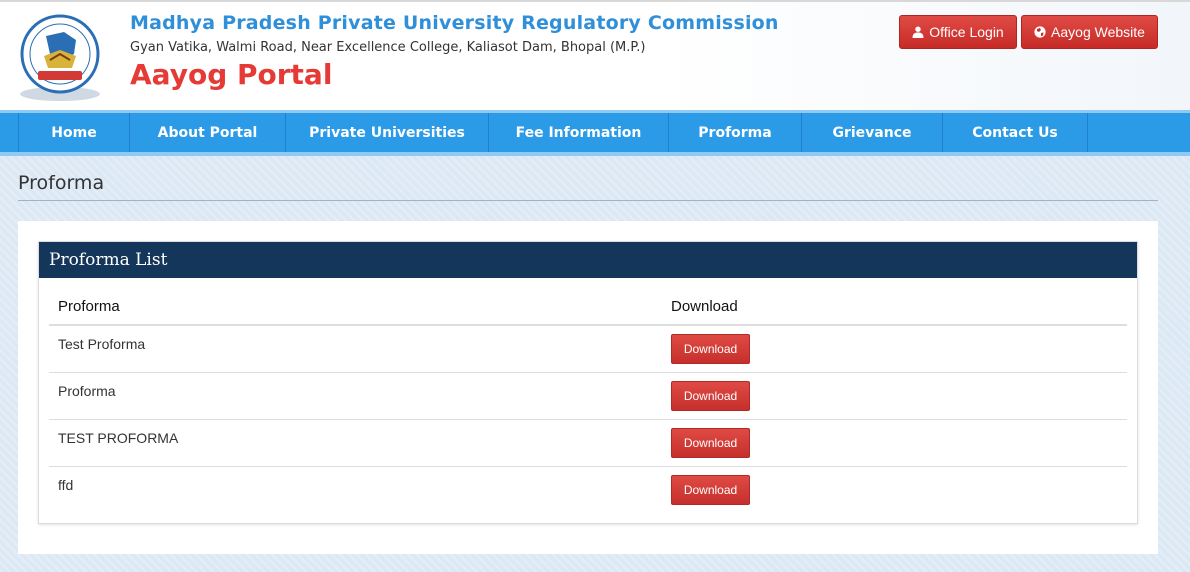 The width and height of the screenshot is (1190, 572). What do you see at coordinates (1040, 32) in the screenshot?
I see `globe-icon` at bounding box center [1040, 32].